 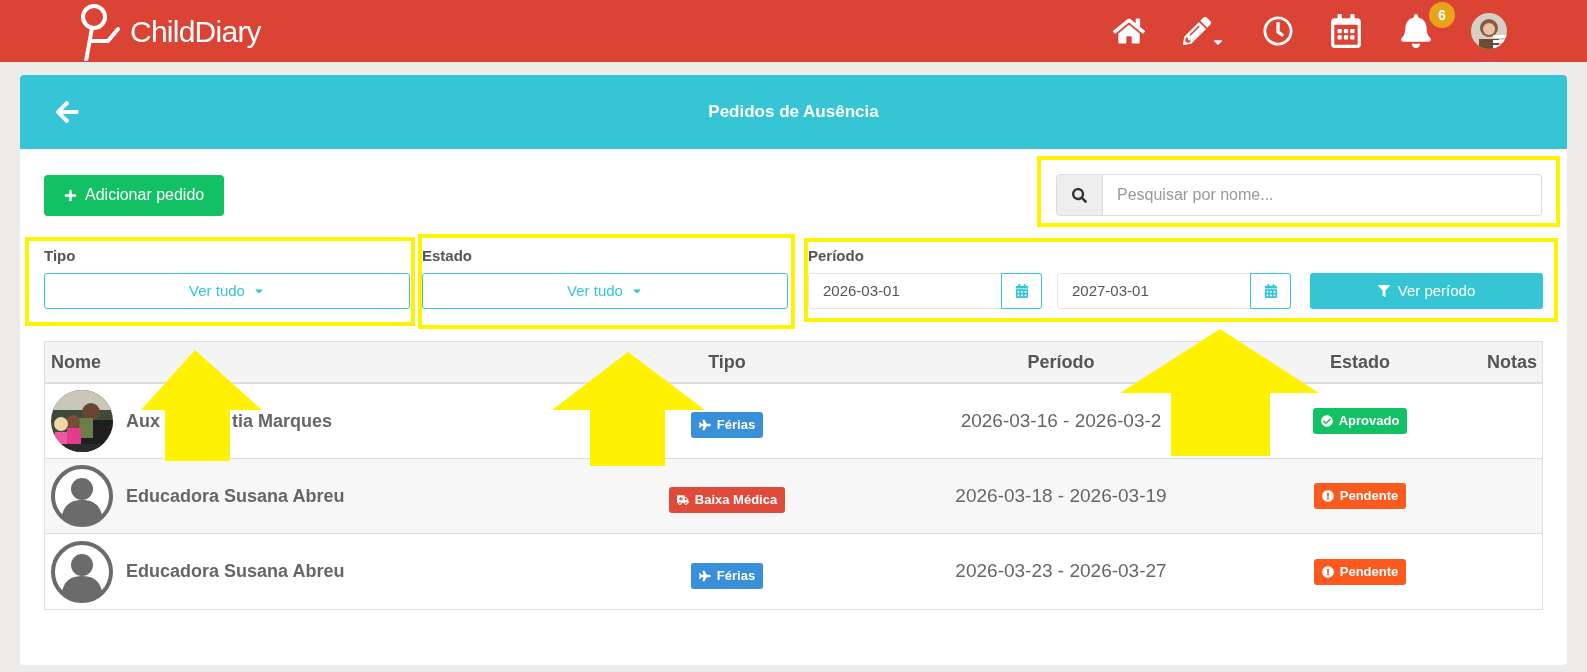 What do you see at coordinates (1426, 291) in the screenshot?
I see `period-button: Ver período` at bounding box center [1426, 291].